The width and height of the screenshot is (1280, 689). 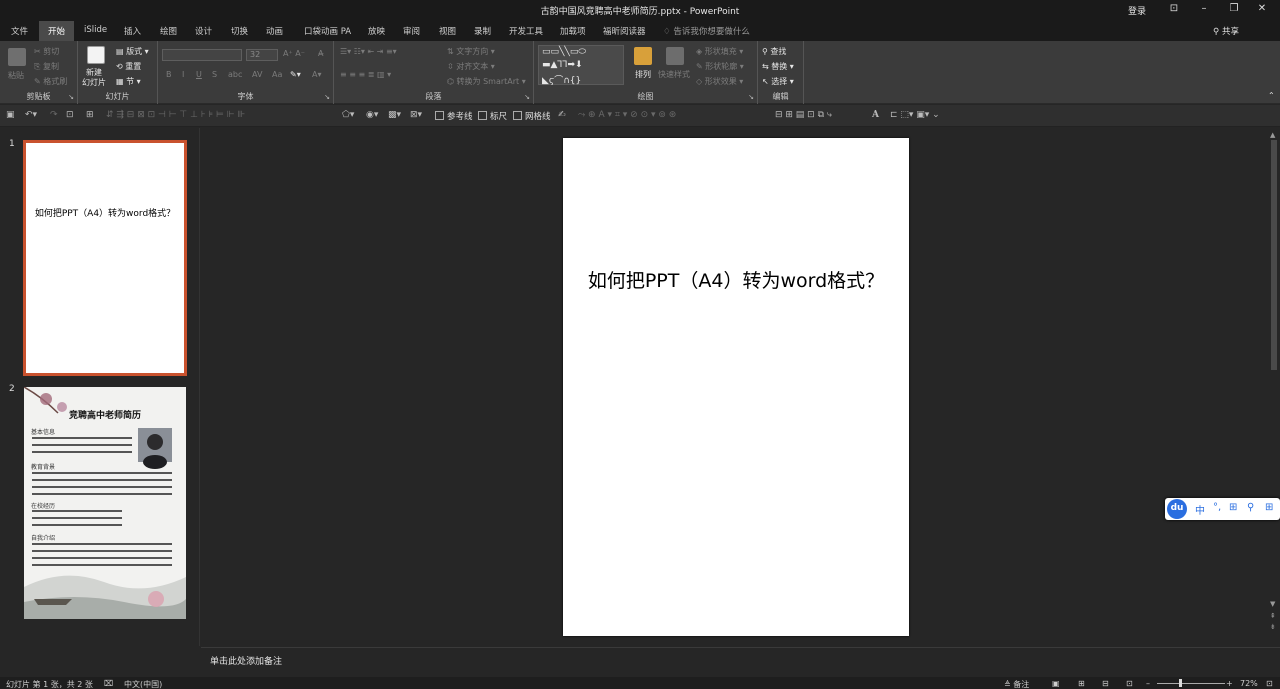 What do you see at coordinates (675, 56) in the screenshot?
I see `quick-styles-icon` at bounding box center [675, 56].